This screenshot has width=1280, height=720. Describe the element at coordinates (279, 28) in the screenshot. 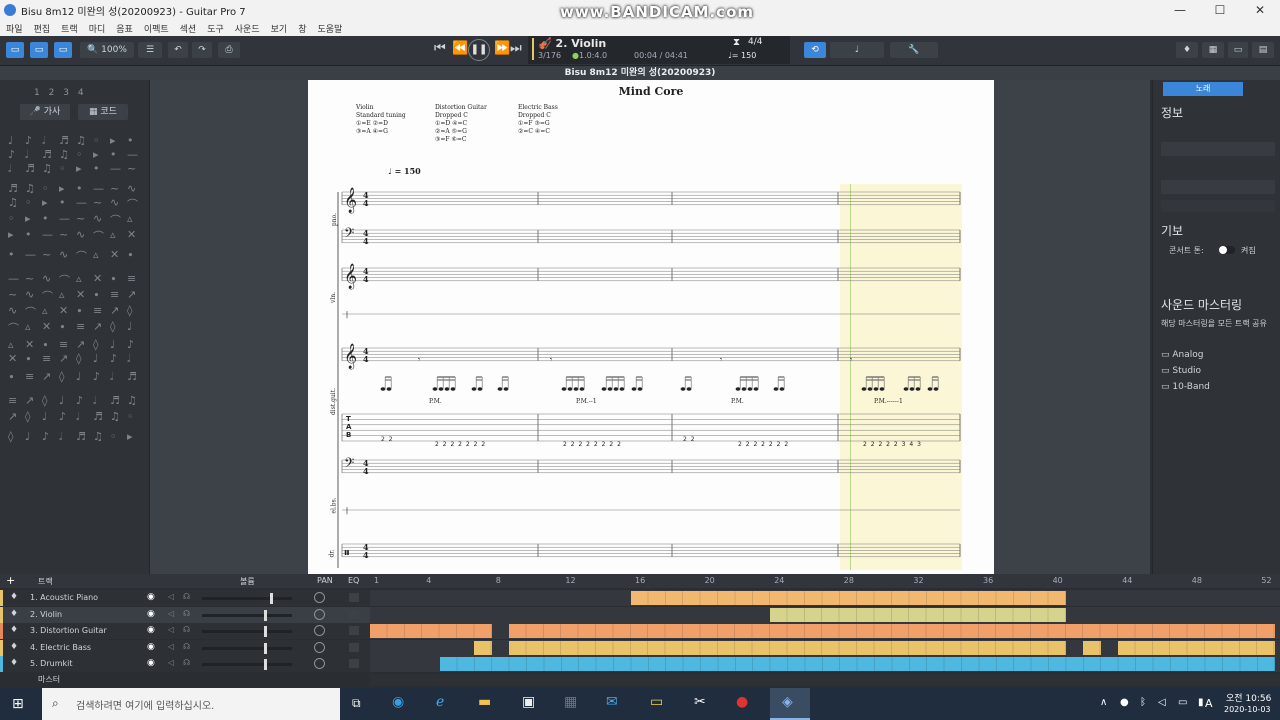

I see `menu-view: 보기` at that location.